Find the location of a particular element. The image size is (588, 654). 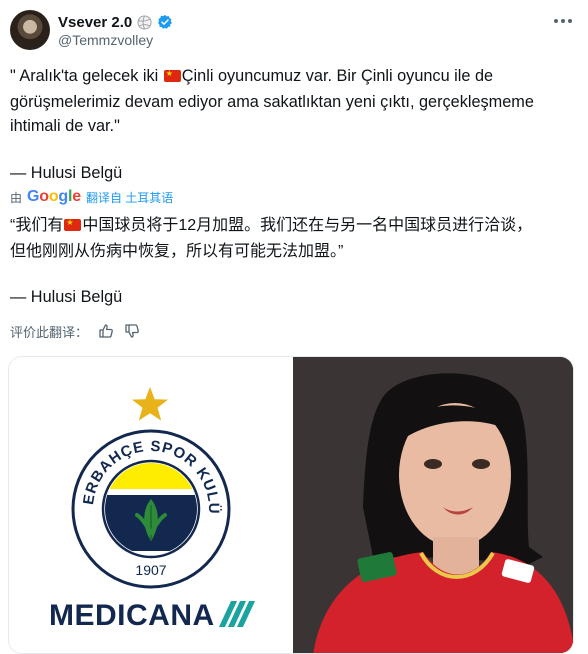

translated-attribution: — Hulusi Belgü is located at coordinates (66, 297).